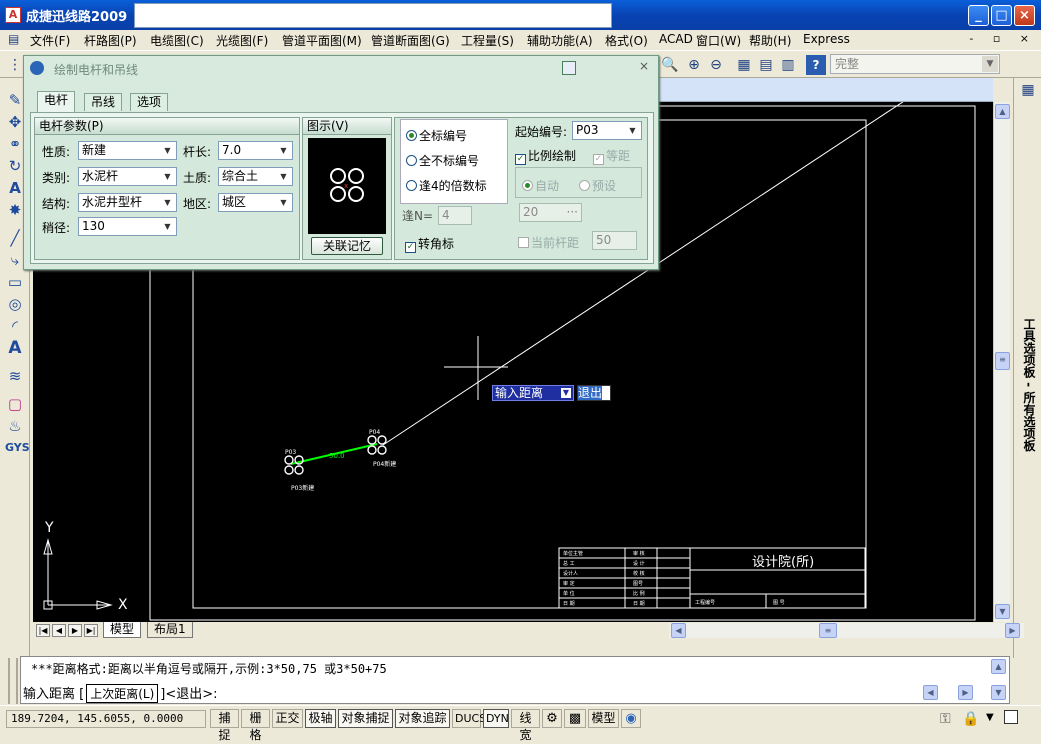 Image resolution: width=1041 pixels, height=744 pixels. I want to click on menu-aux: 辅助功能(A), so click(560, 40).